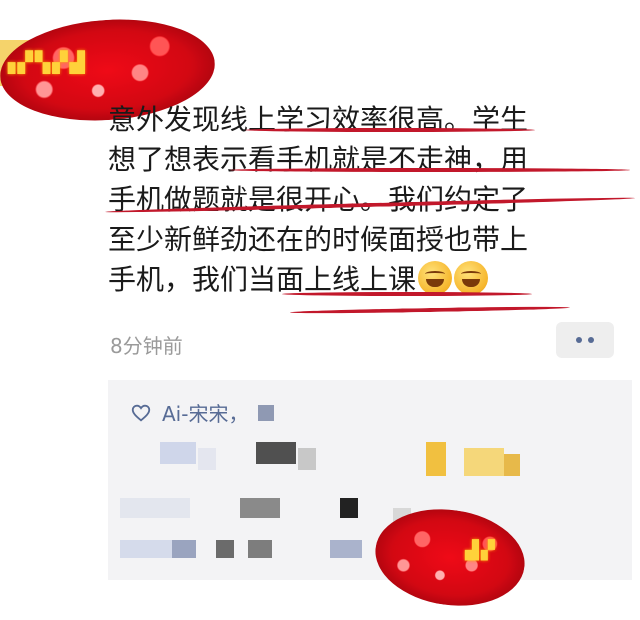 This screenshot has width=640, height=620. What do you see at coordinates (205, 412) in the screenshot?
I see `like-user-name: Ai-宋宋，` at bounding box center [205, 412].